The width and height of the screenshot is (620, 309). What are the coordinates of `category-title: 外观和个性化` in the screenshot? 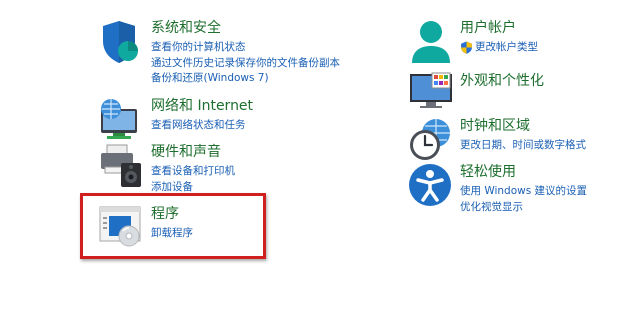 It's located at (502, 81).